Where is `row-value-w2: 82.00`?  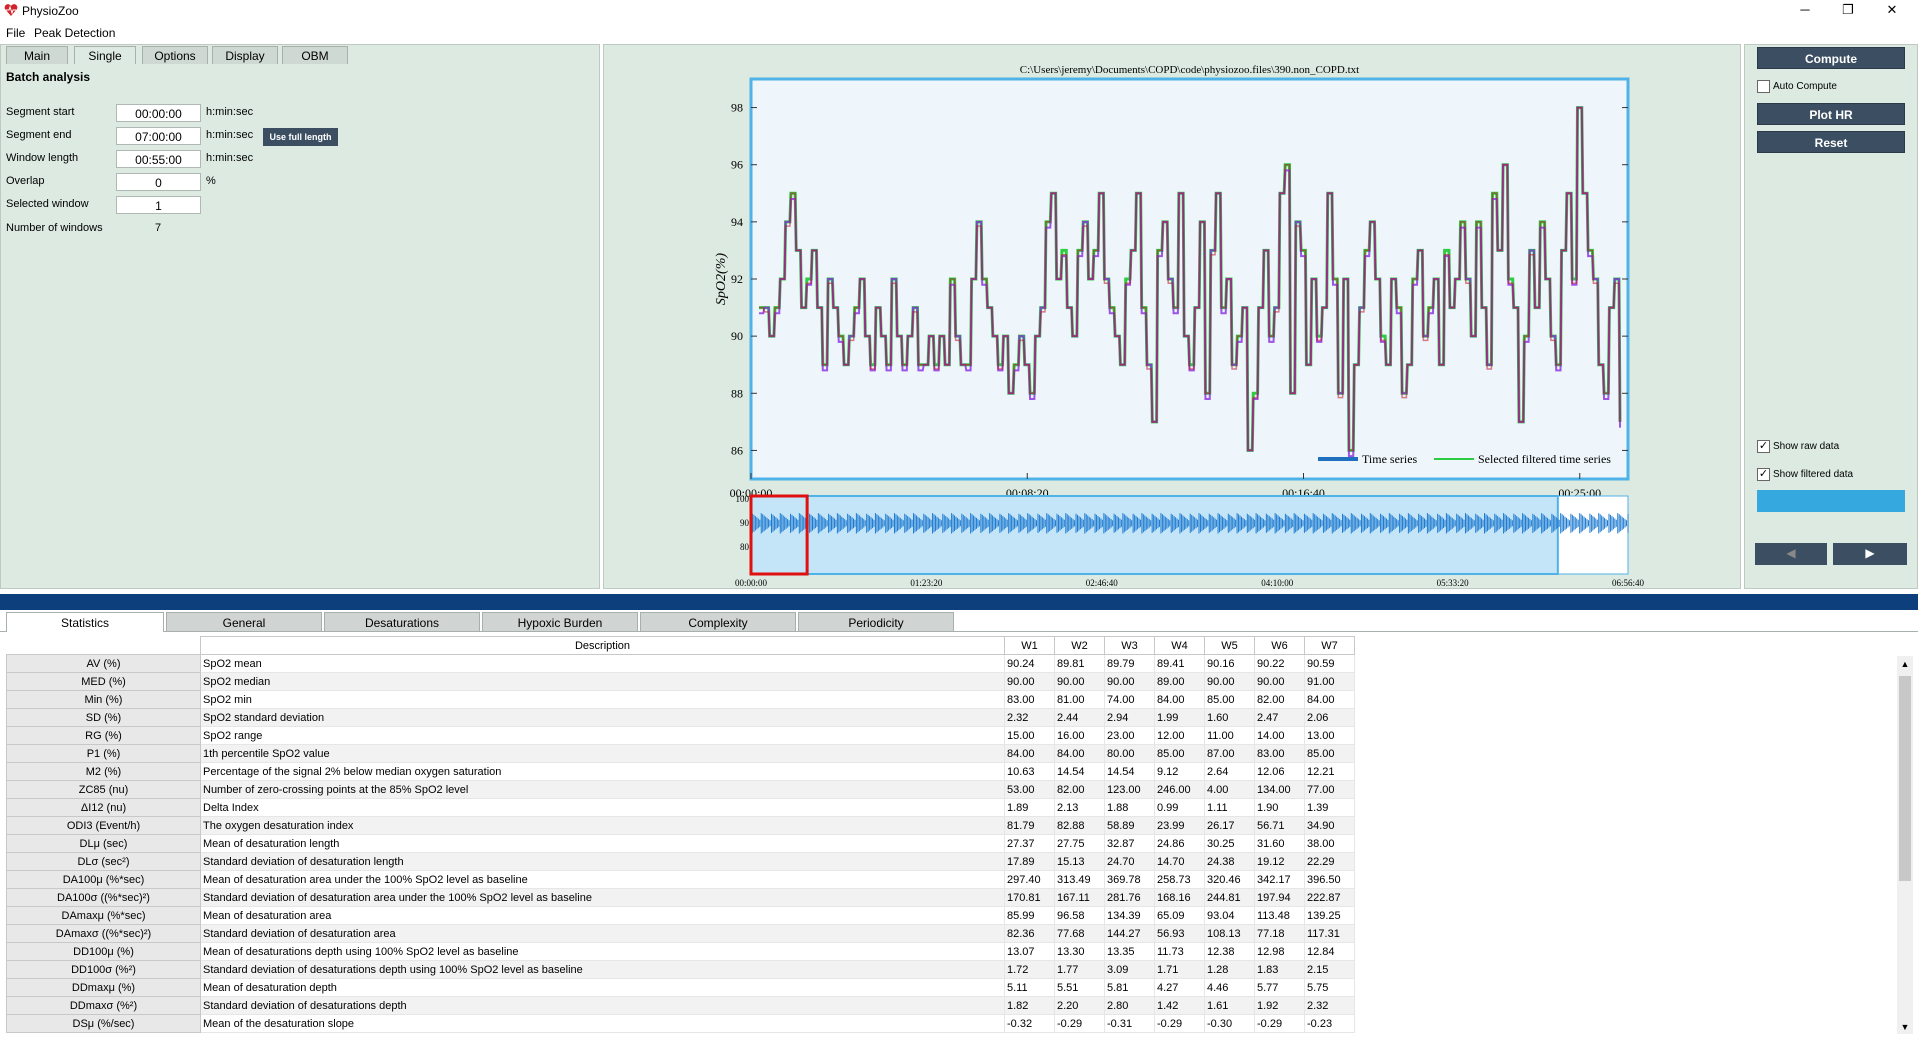
row-value-w2: 82.00 is located at coordinates (1079, 789).